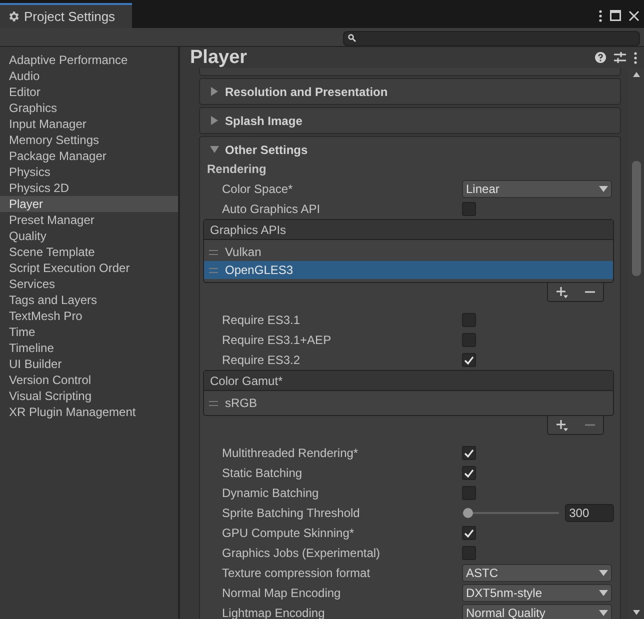  I want to click on sidebar-item: Physics 2D, so click(89, 188).